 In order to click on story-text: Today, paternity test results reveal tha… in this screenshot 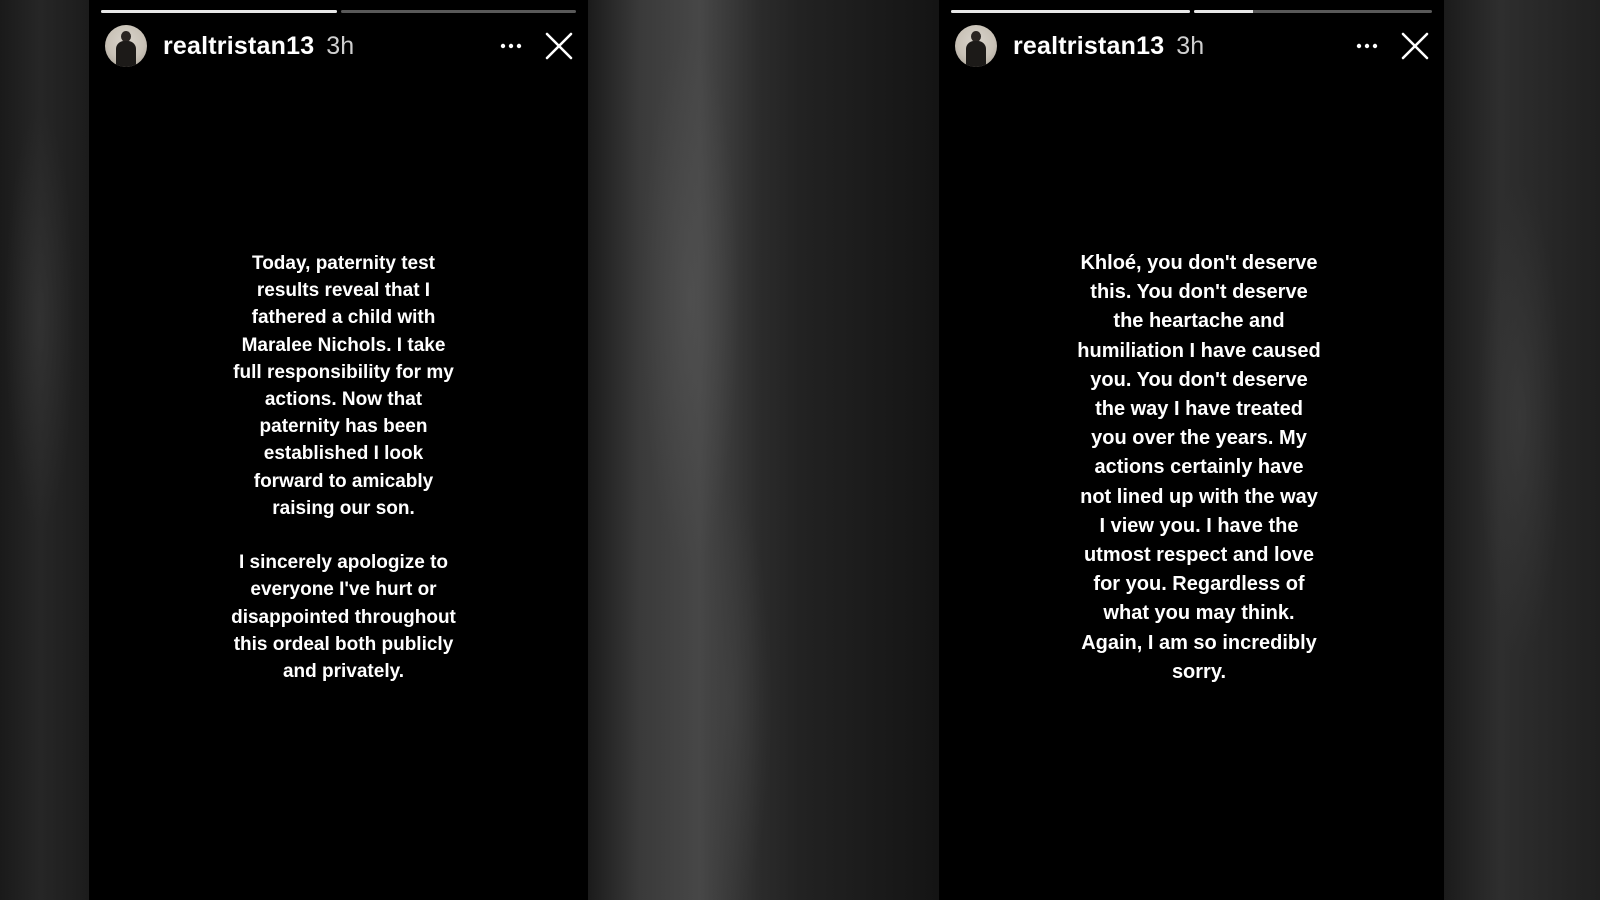, I will do `click(343, 468)`.